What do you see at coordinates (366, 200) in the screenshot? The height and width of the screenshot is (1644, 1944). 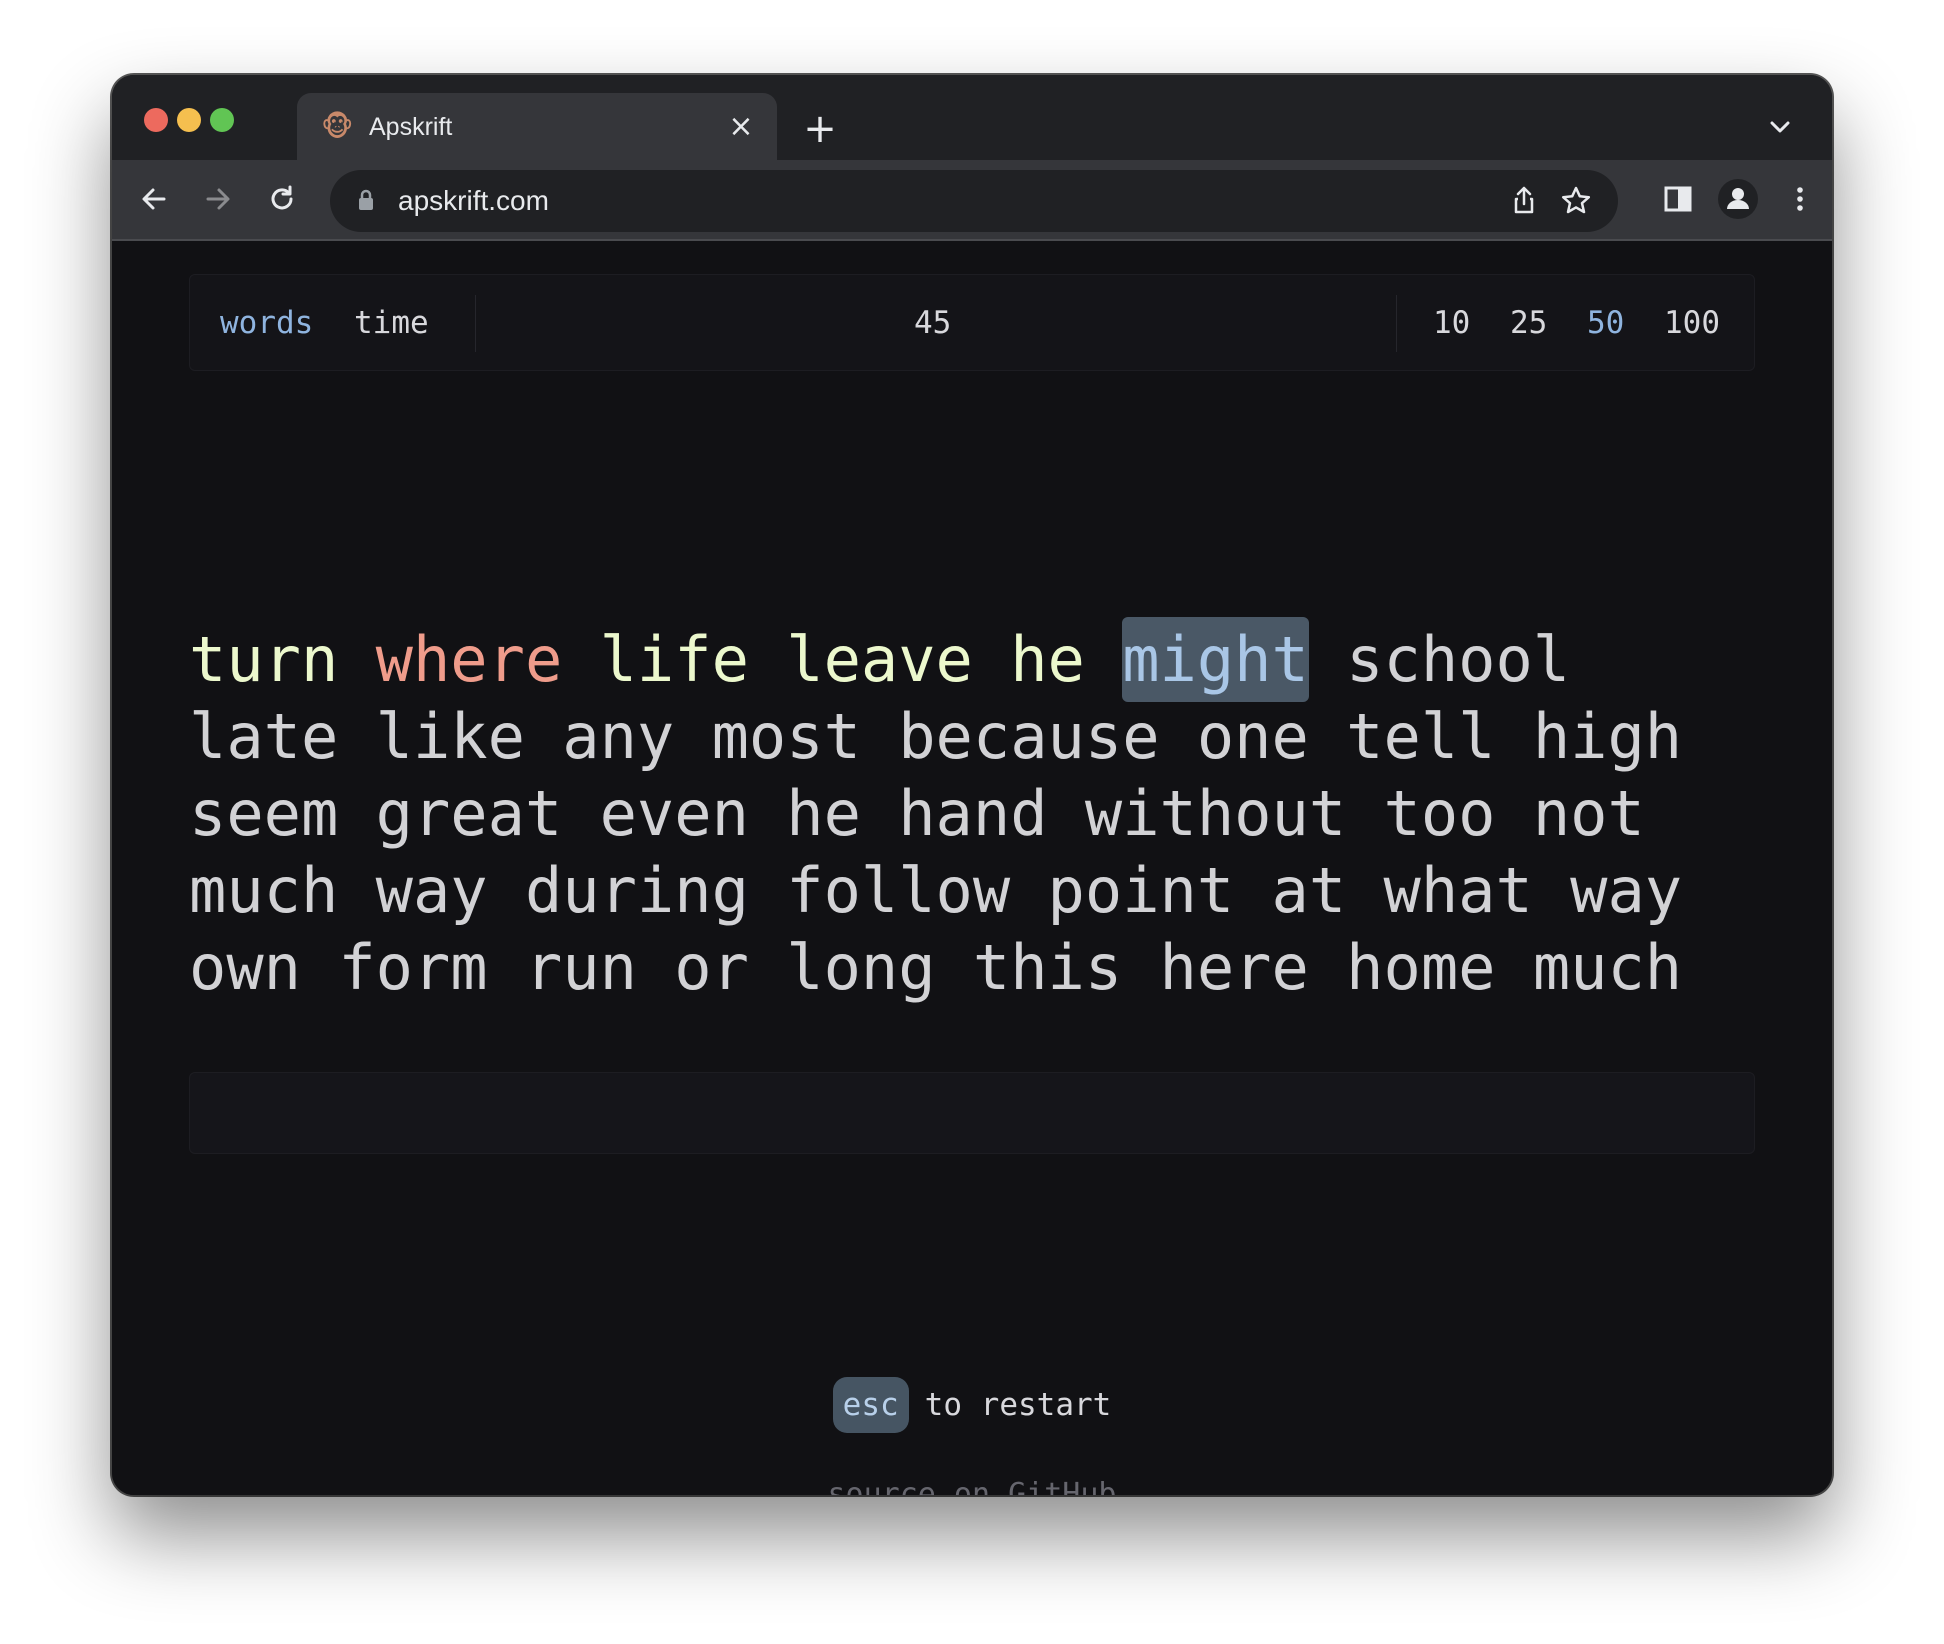 I see `lock-icon` at bounding box center [366, 200].